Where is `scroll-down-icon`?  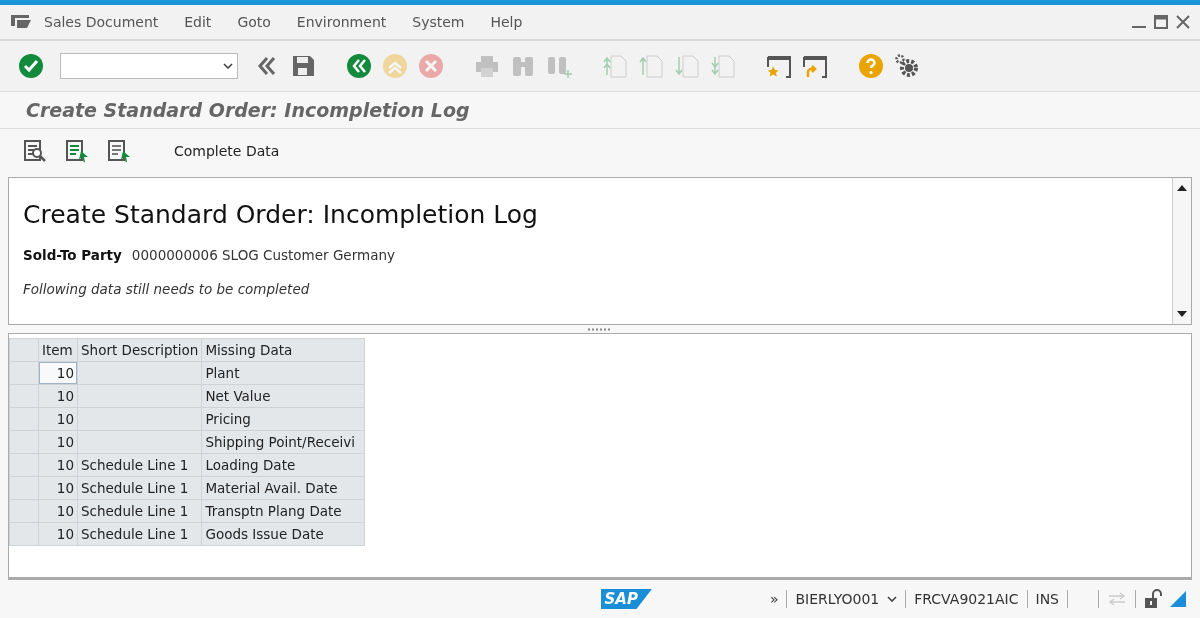
scroll-down-icon is located at coordinates (1182, 314).